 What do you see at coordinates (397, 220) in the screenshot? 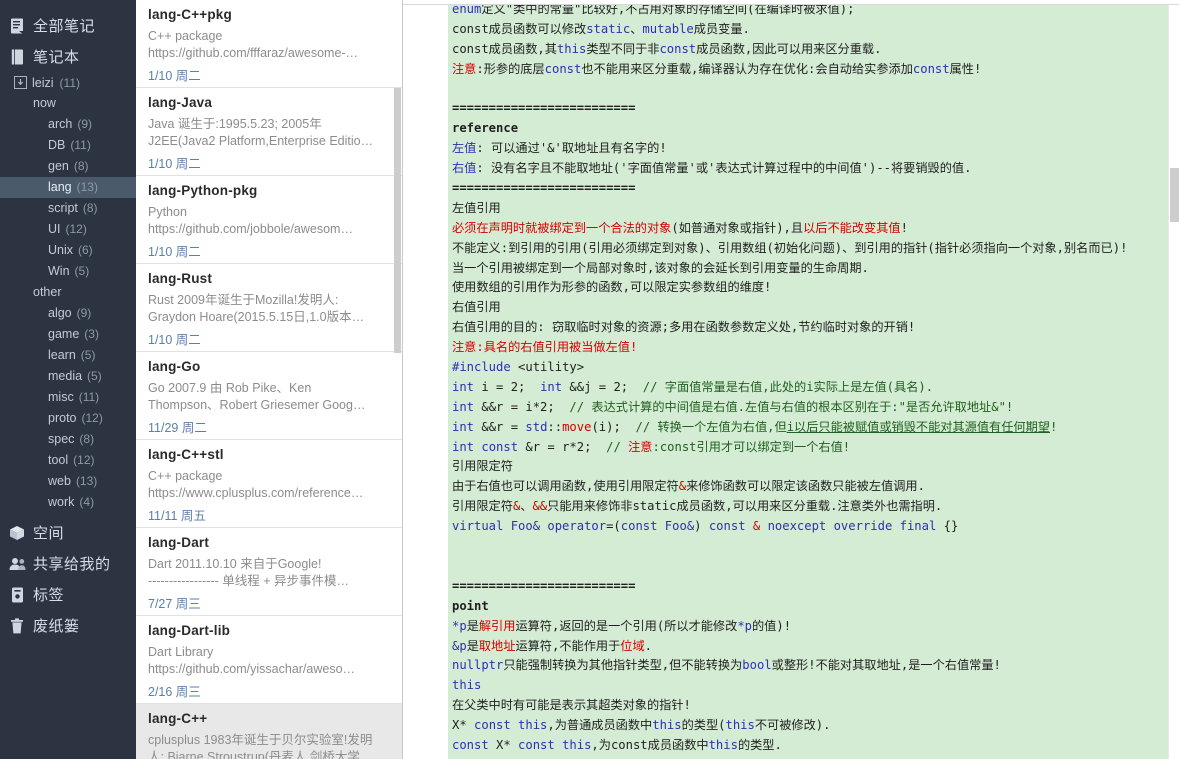
I see `note-list-scrollbar-thumb` at bounding box center [397, 220].